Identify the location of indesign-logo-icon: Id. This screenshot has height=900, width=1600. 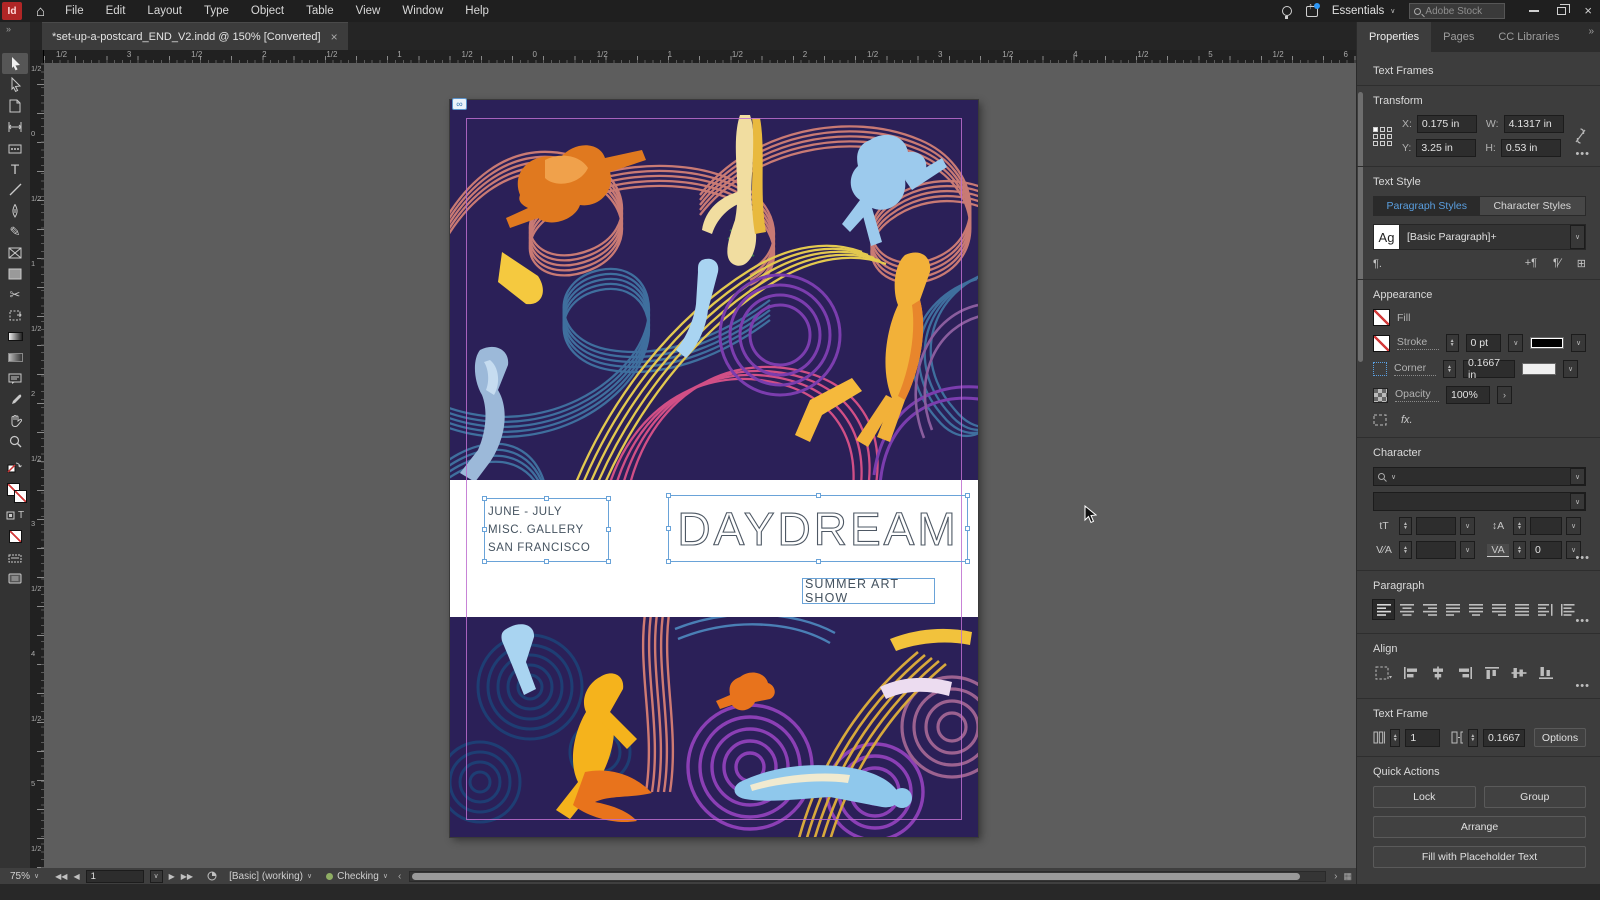
(12, 11).